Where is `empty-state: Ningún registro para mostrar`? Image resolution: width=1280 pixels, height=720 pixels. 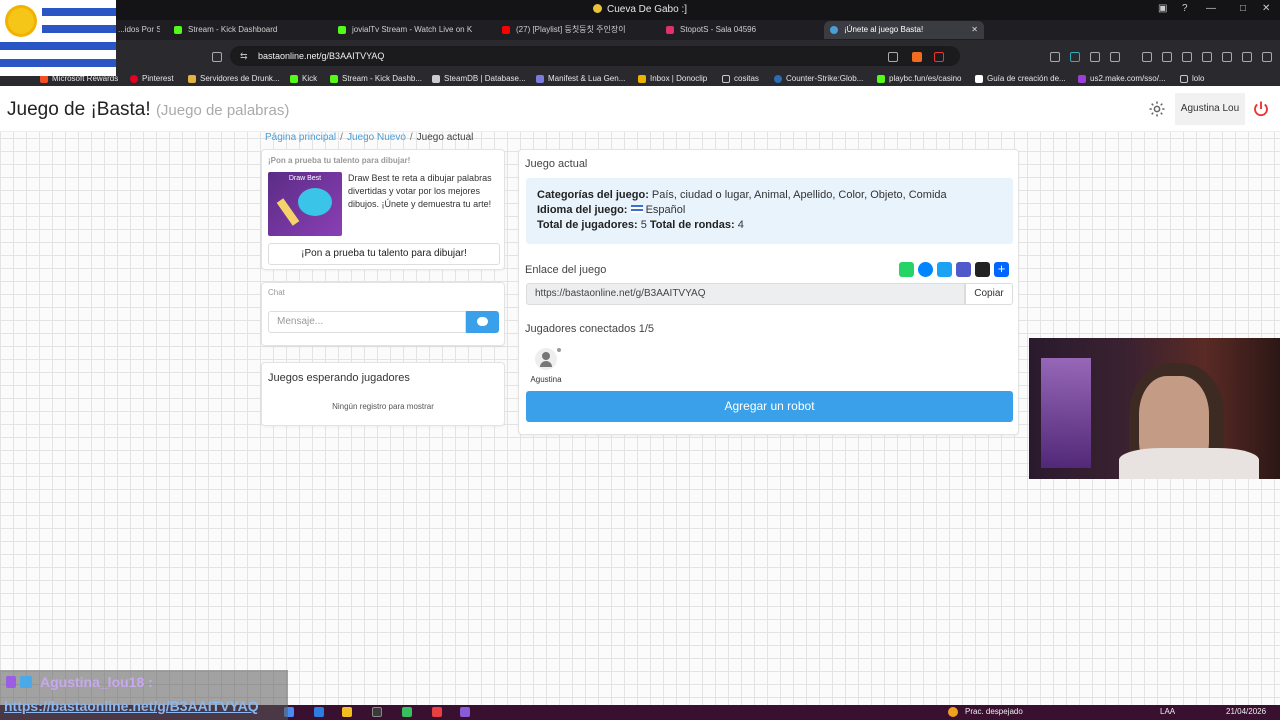
empty-state: Ningún registro para mostrar is located at coordinates (383, 406).